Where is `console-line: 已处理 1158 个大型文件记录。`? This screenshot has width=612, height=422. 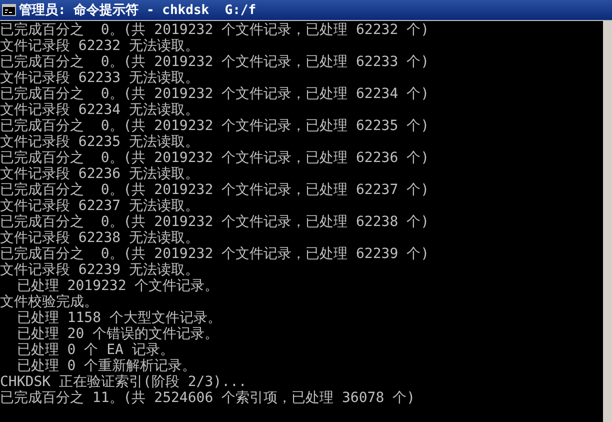
console-line: 已处理 1158 个大型文件记录。 is located at coordinates (119, 318).